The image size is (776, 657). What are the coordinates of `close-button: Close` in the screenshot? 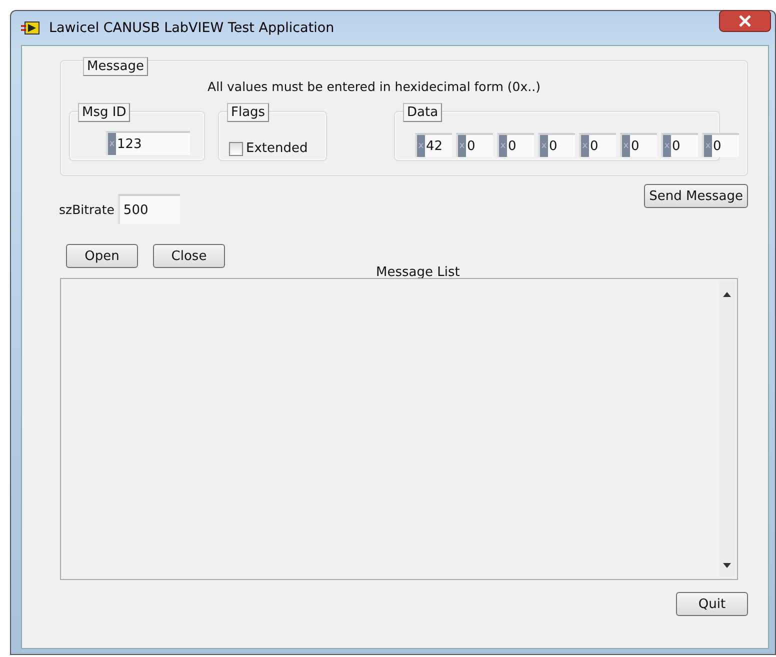 It's located at (189, 256).